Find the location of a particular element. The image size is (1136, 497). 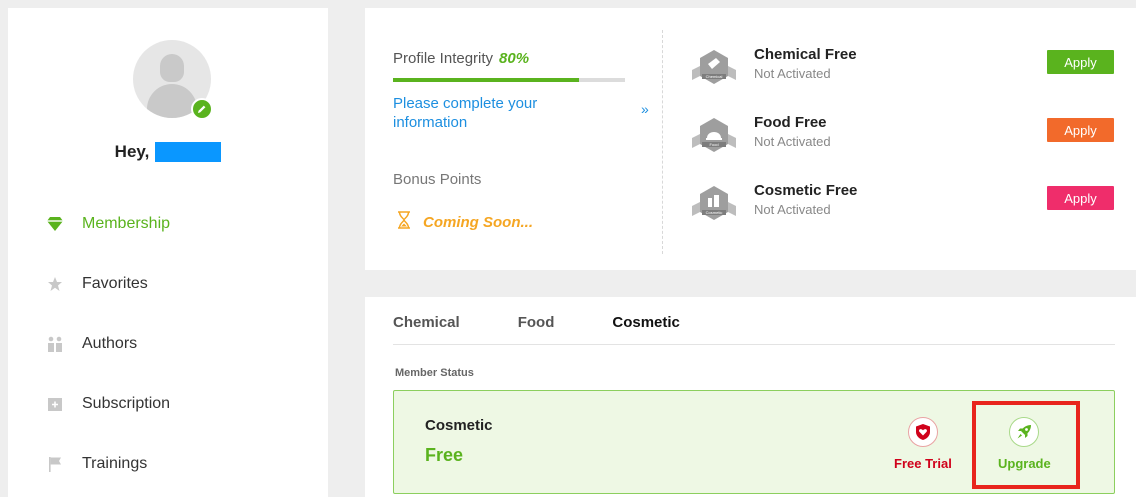

tab-food: Food is located at coordinates (536, 322).